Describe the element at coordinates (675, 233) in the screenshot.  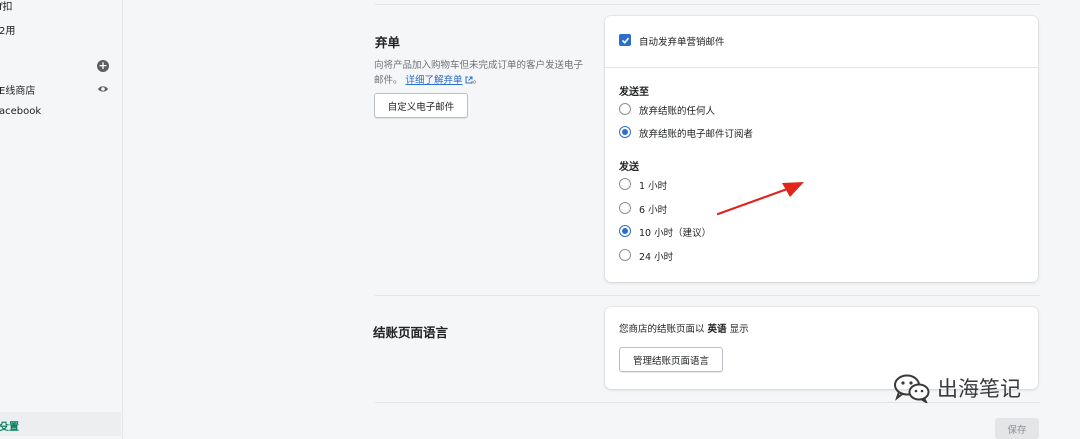
I see `option-10-hours-label: 10 小时（建议）` at that location.